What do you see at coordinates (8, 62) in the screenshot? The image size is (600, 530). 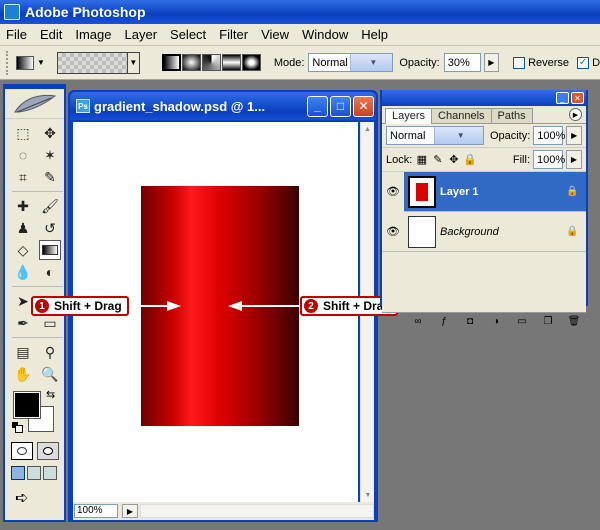 I see `options-grip` at bounding box center [8, 62].